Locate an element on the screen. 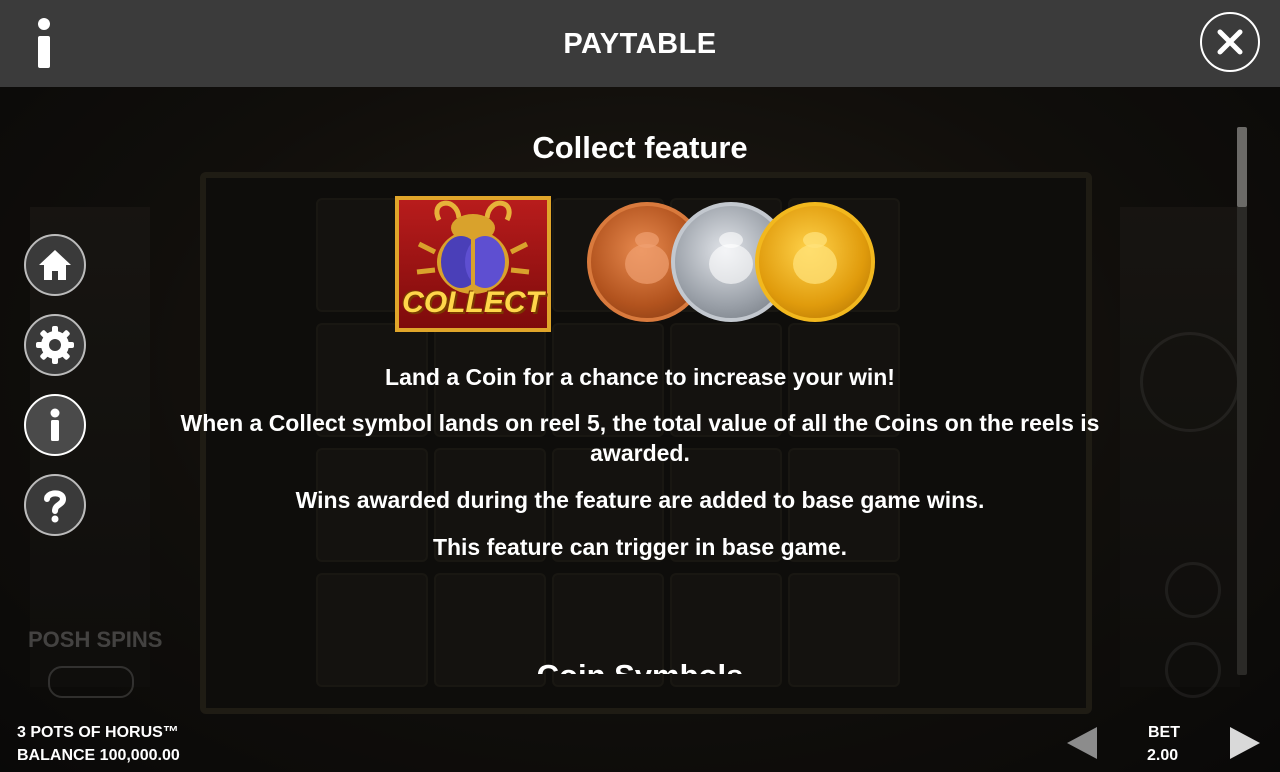 Image resolution: width=1280 pixels, height=772 pixels. question-icon is located at coordinates (55, 506).